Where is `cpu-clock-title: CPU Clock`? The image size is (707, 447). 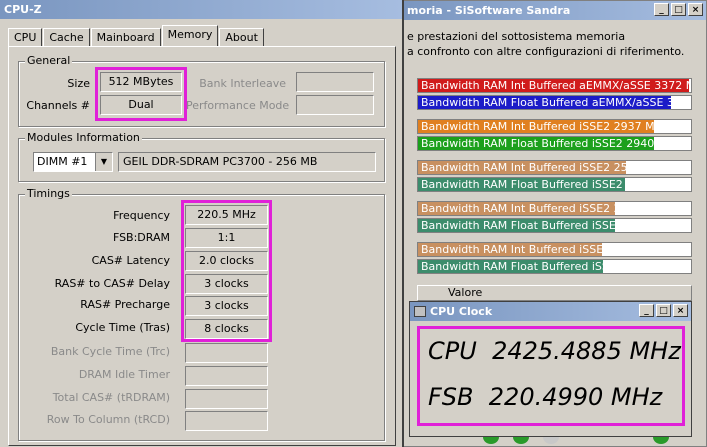 cpu-clock-title: CPU Clock is located at coordinates (461, 311).